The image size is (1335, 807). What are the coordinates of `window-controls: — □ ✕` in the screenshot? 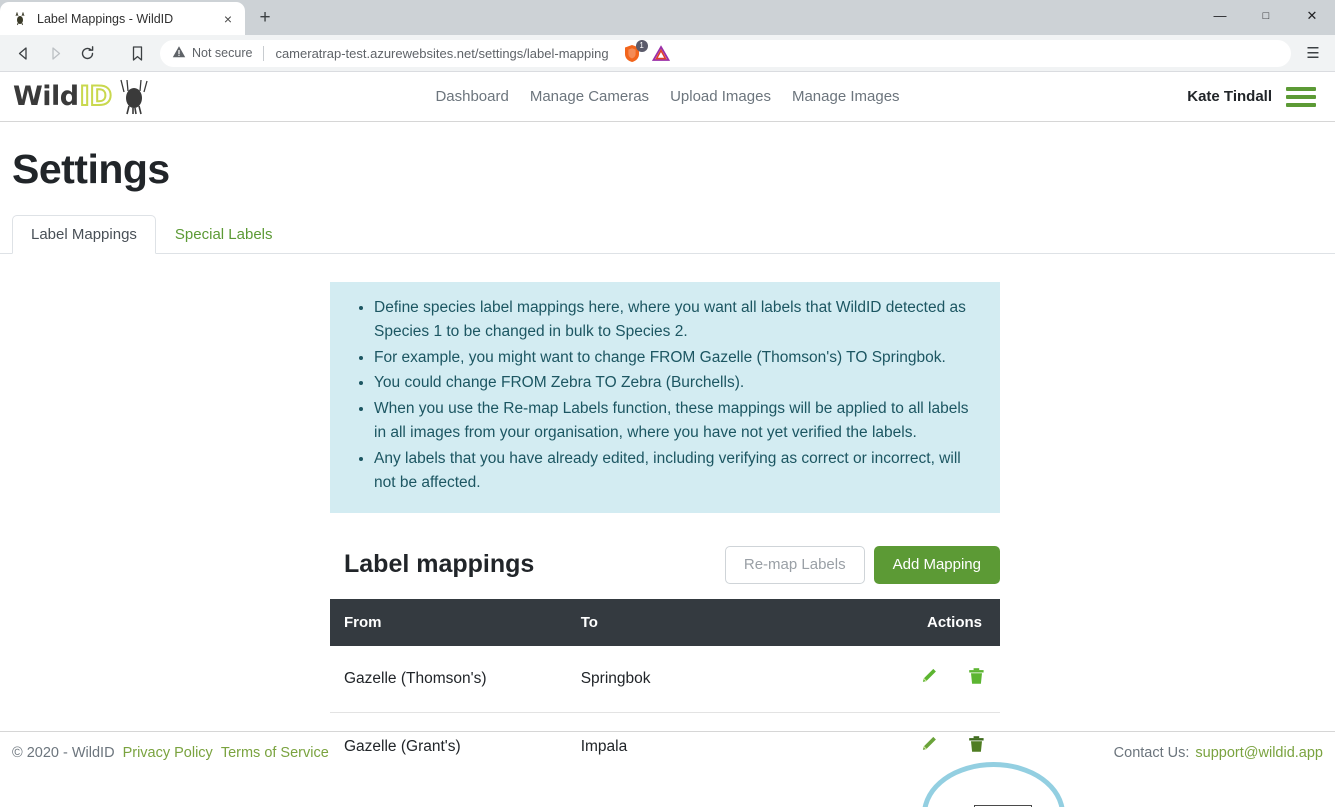 It's located at (1266, 17).